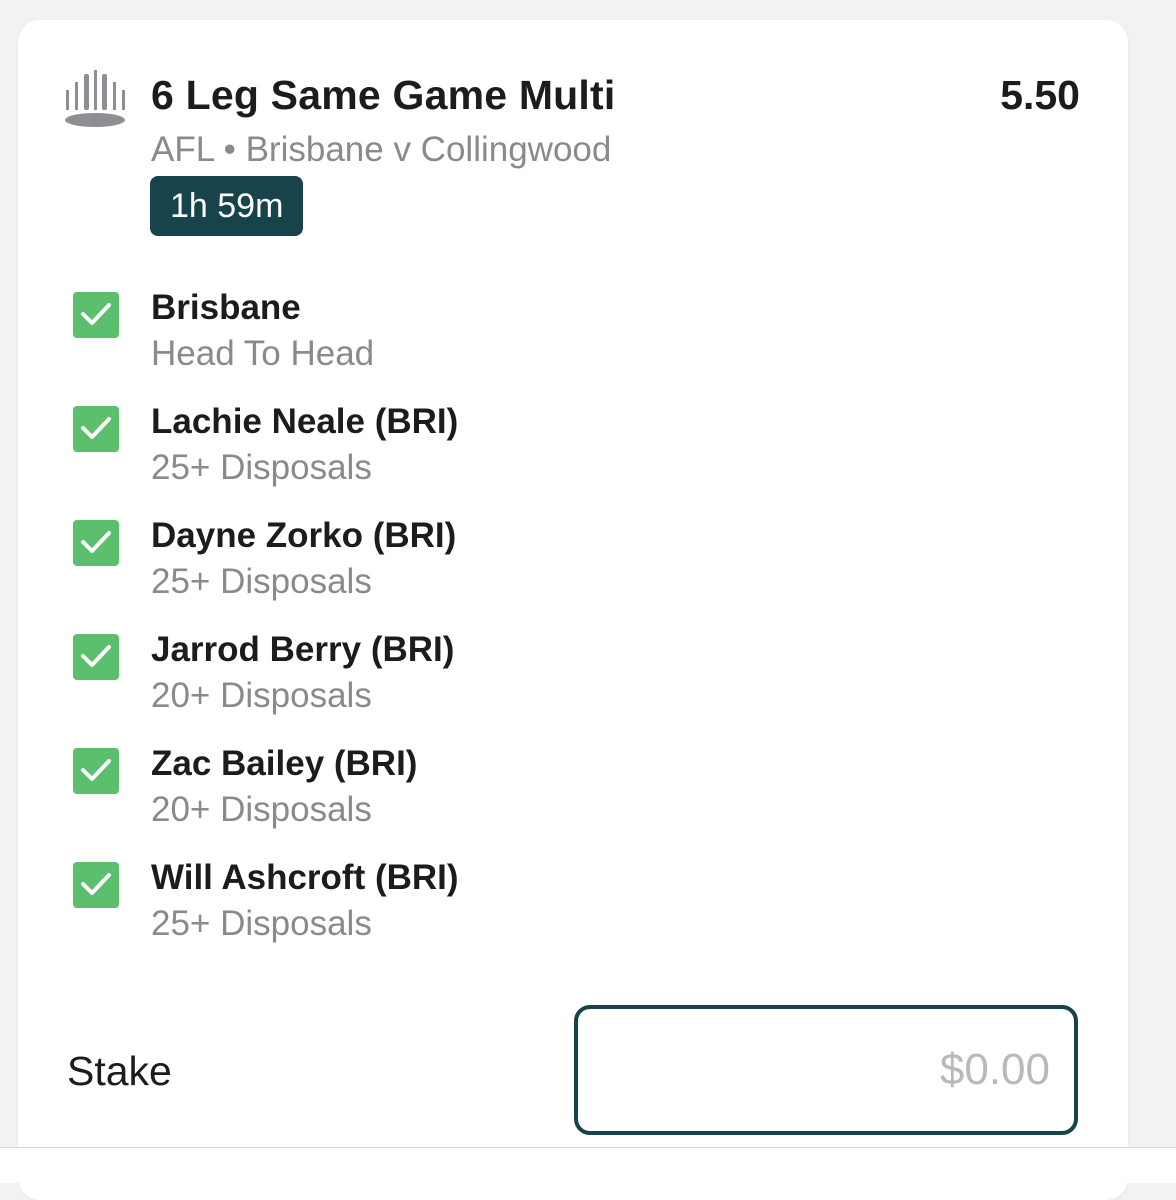 This screenshot has width=1176, height=1200. What do you see at coordinates (523, 573) in the screenshot?
I see `list-item: Dayne Zorko (BRI) 25+ Disposals` at bounding box center [523, 573].